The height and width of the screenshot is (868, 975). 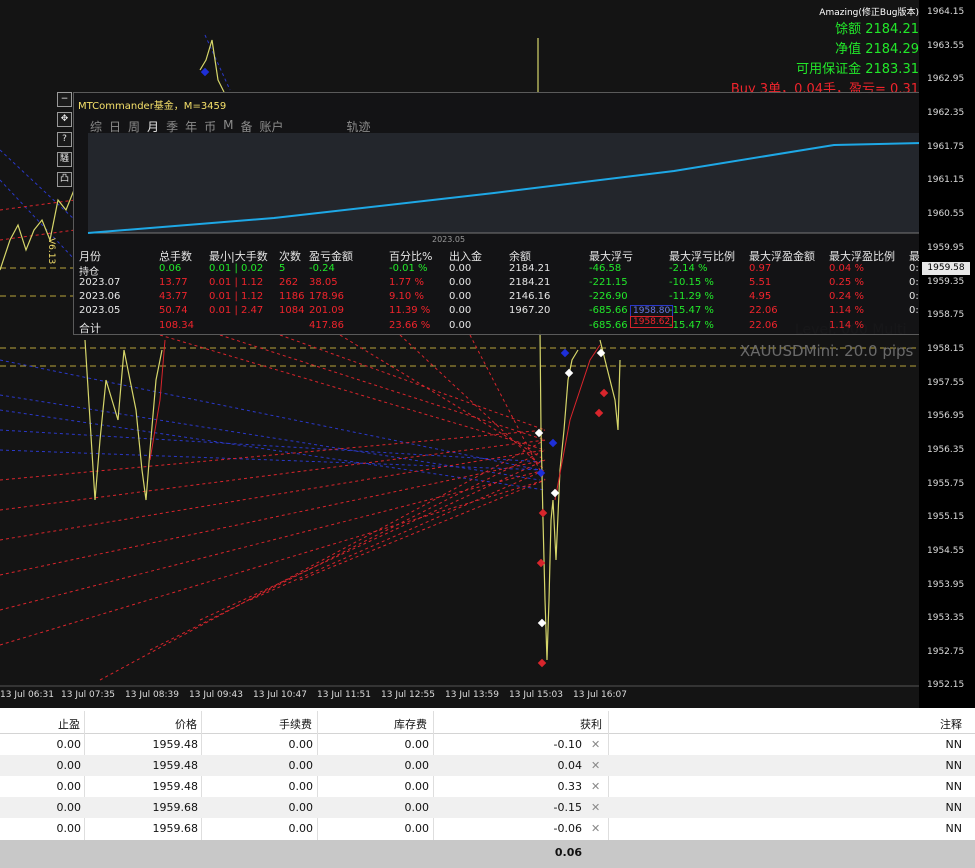 I want to click on table-row: 0.00 1959.68 0.00 0.00 -0.15 ✕ NN, so click(x=487, y=807).